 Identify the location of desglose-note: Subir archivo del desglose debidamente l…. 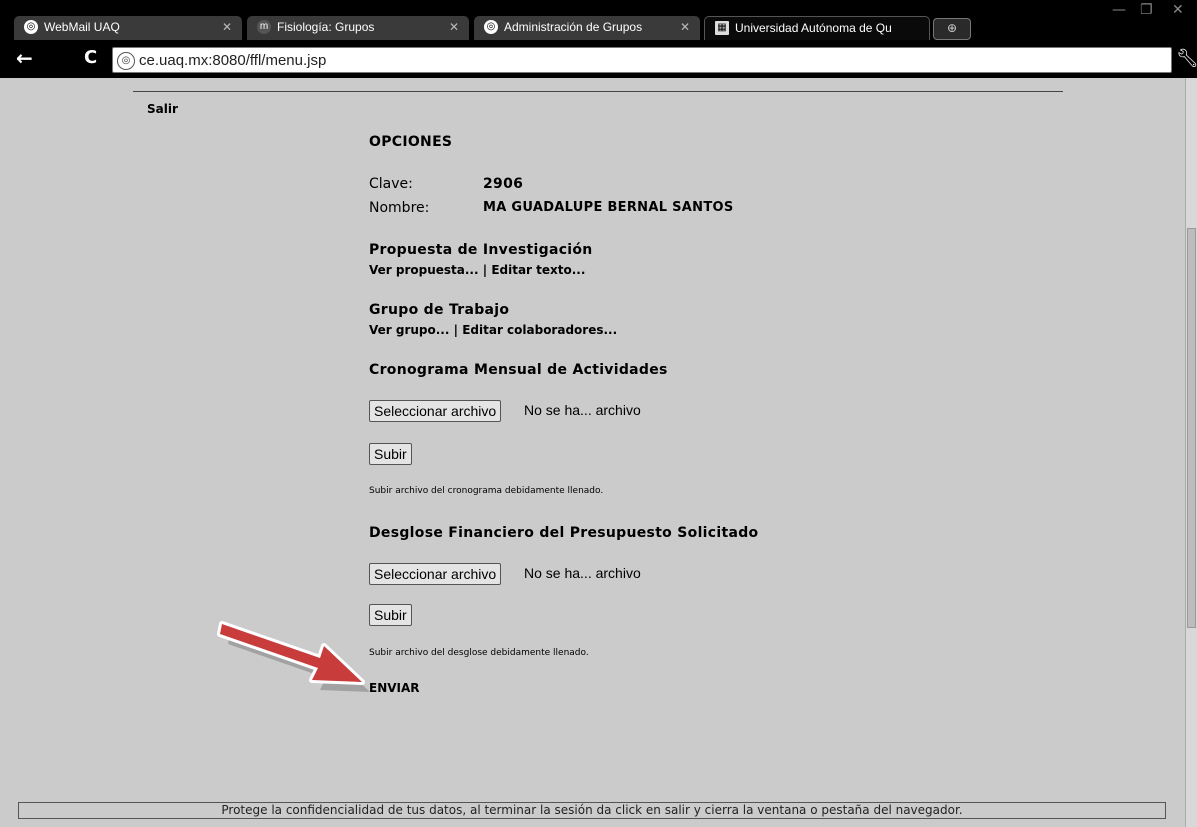
(479, 653).